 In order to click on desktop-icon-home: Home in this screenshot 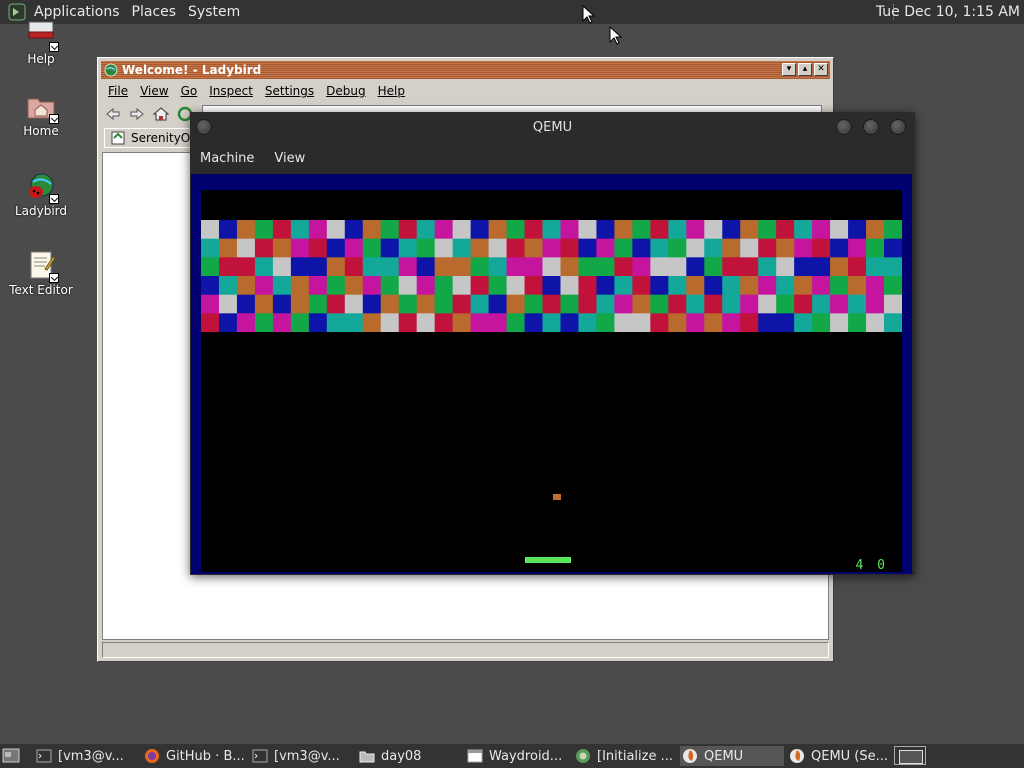, I will do `click(41, 114)`.